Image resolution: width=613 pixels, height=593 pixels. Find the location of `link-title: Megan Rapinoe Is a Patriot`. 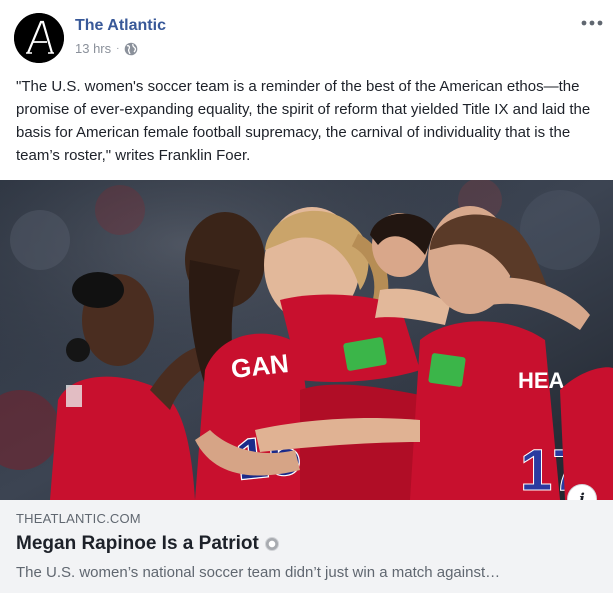

link-title: Megan Rapinoe Is a Patriot is located at coordinates (147, 544).